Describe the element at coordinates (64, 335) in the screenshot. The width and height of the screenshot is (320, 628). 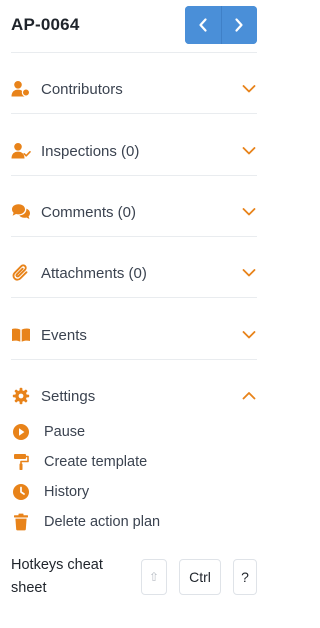
I see `section-label: Events` at that location.